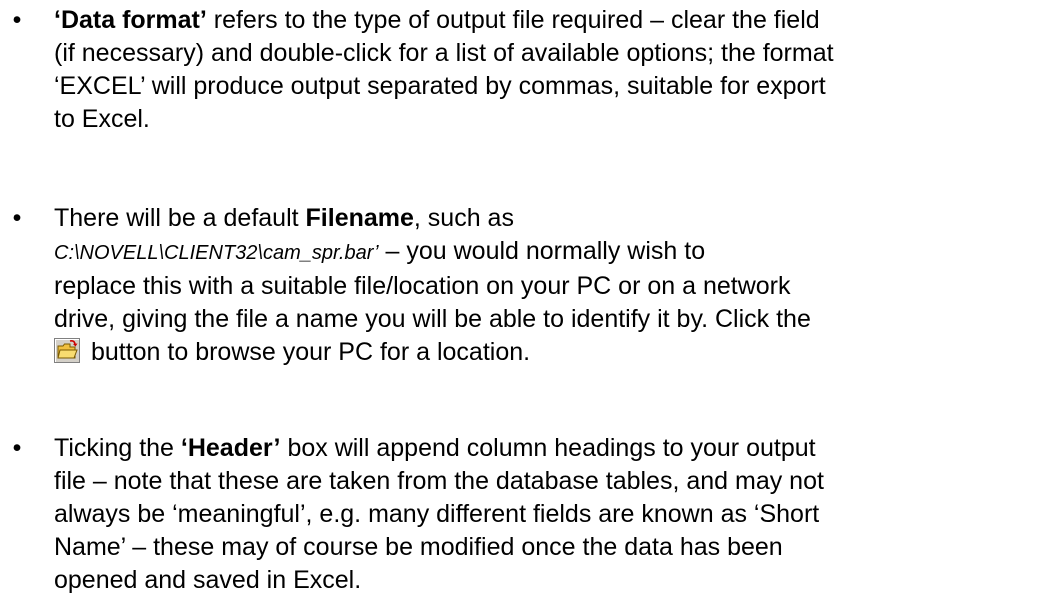 The image size is (1060, 609). What do you see at coordinates (67, 350) in the screenshot?
I see `folder-open-icon` at bounding box center [67, 350].